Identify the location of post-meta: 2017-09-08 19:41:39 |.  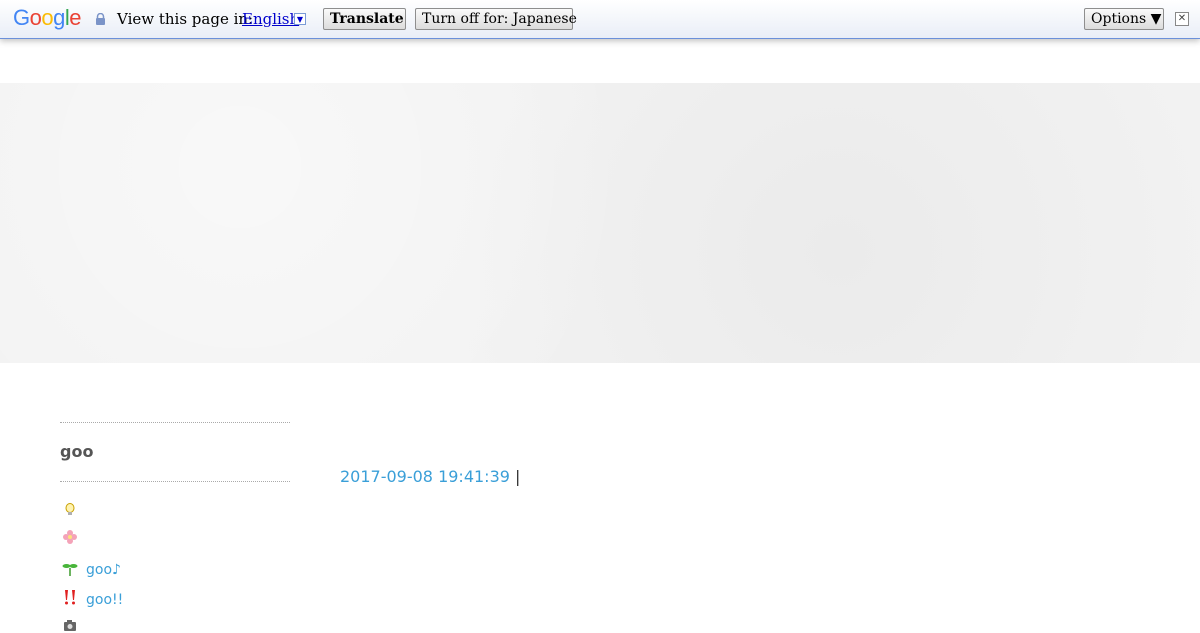
(430, 477).